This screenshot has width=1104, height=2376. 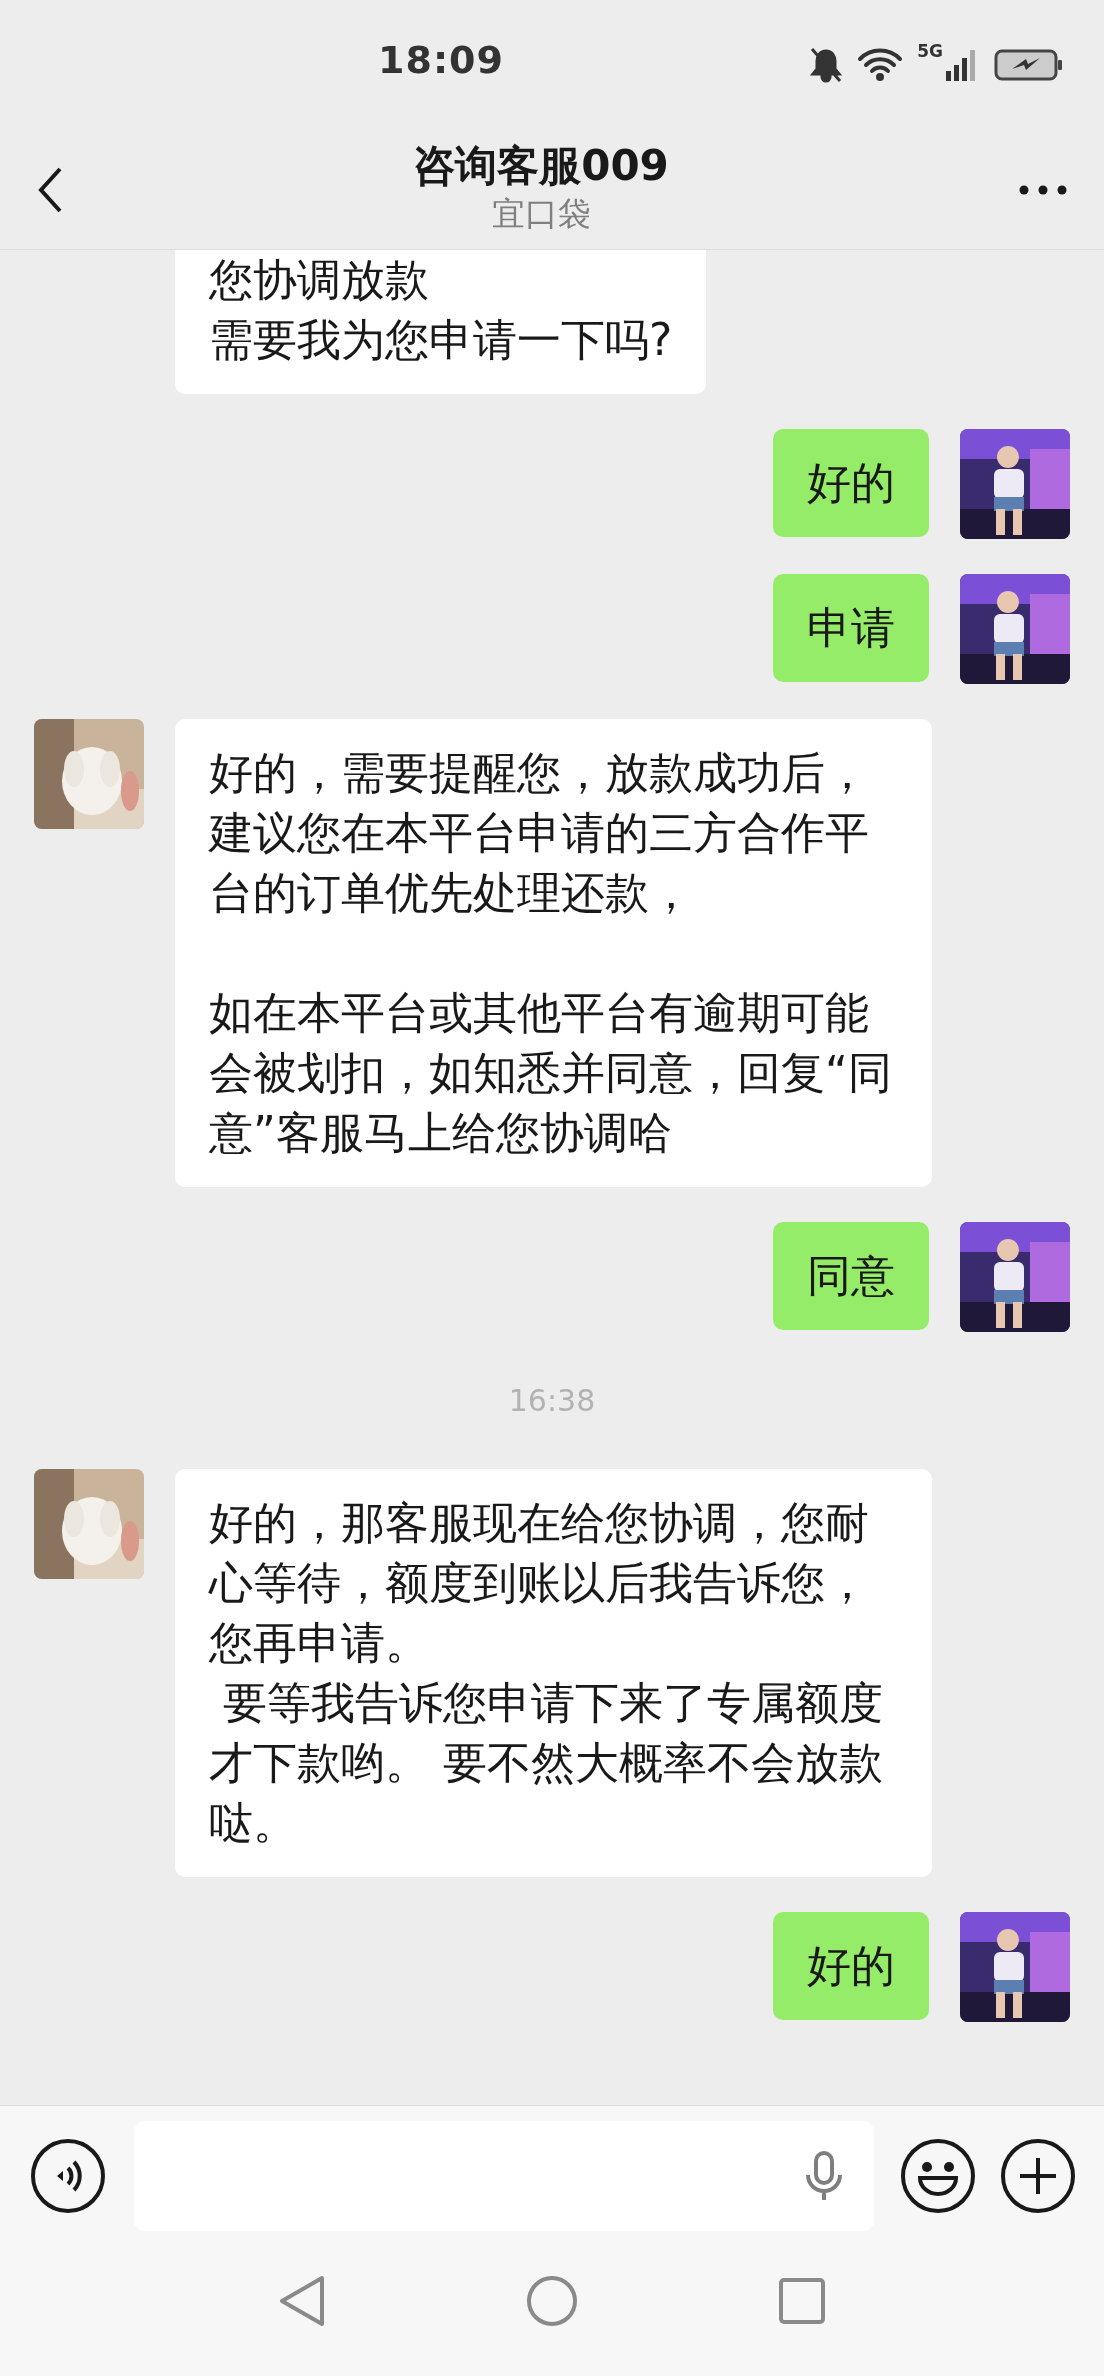 I want to click on home-button, so click(x=552, y=2300).